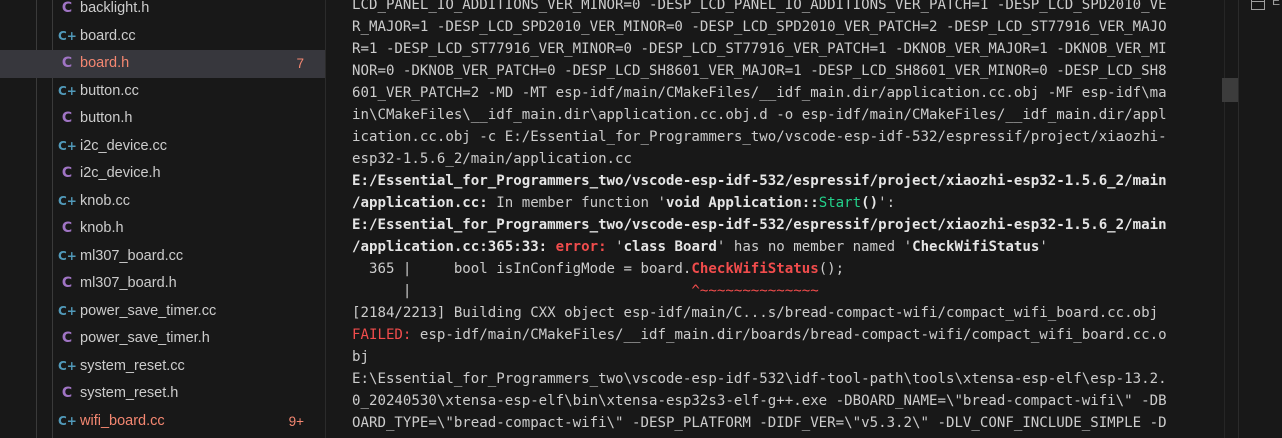  Describe the element at coordinates (759, 159) in the screenshot. I see `terminal-line: esp32-1.5.6_2/main/application.cc` at that location.